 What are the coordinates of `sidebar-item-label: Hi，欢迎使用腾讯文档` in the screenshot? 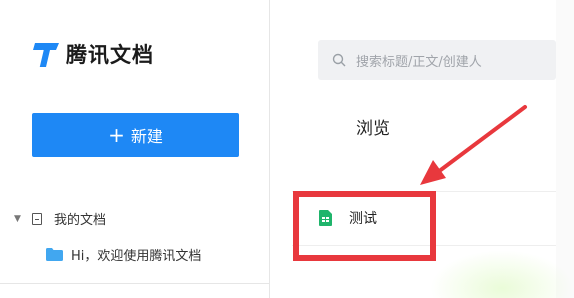 It's located at (136, 256).